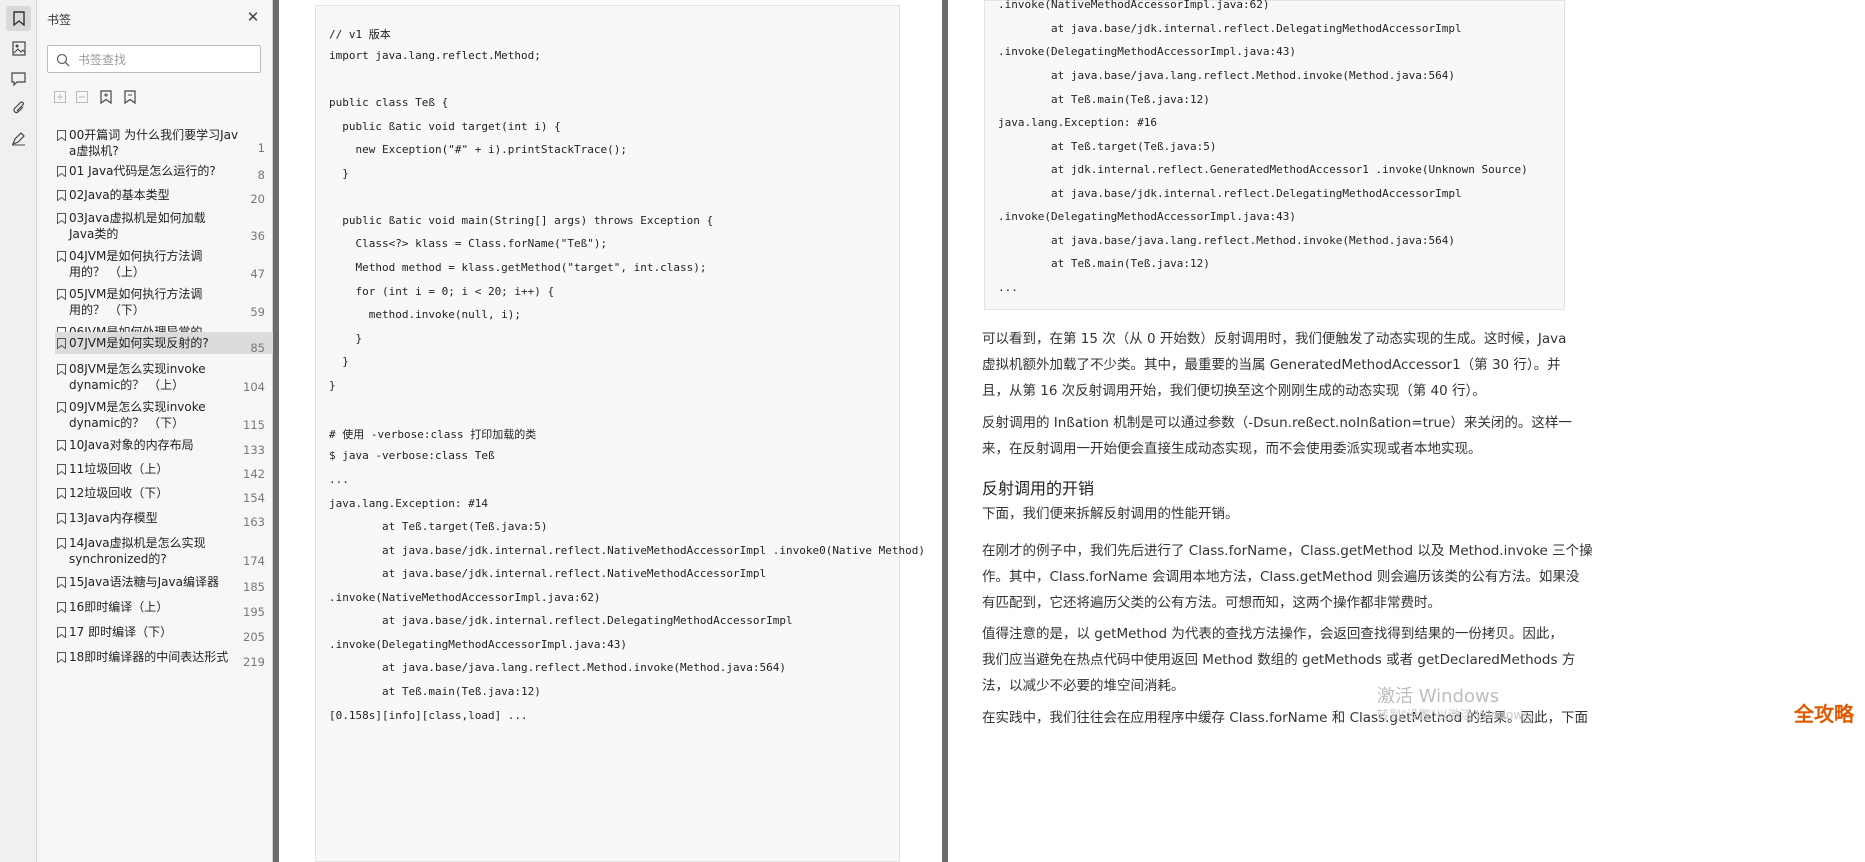 This screenshot has height=862, width=1865. I want to click on expand-all-icon, so click(60, 97).